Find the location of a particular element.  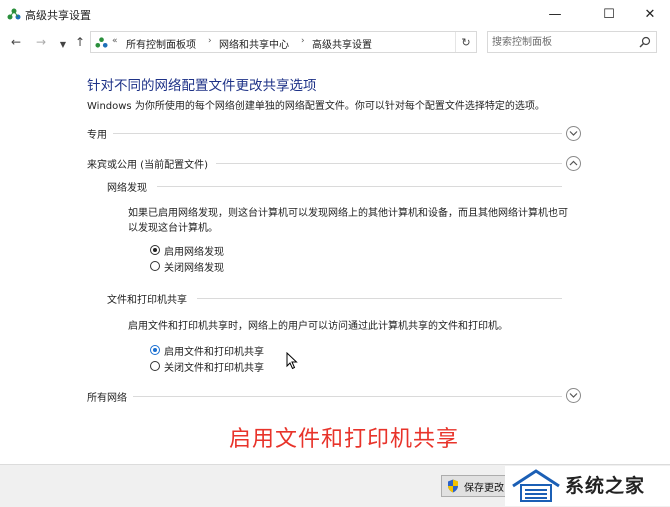

search-box is located at coordinates (572, 42).